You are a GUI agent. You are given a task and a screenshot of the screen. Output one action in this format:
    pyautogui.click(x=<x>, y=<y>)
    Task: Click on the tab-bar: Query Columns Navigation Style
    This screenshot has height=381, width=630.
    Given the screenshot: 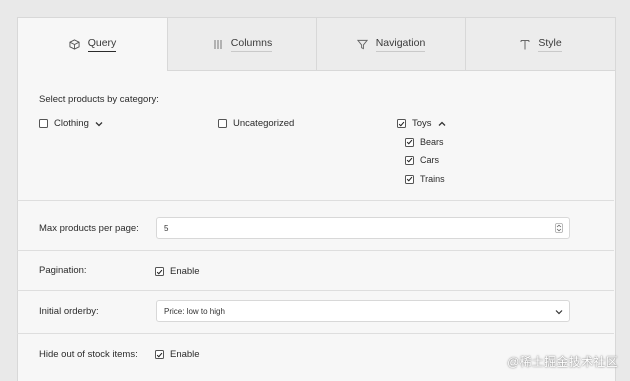 What is the action you would take?
    pyautogui.click(x=316, y=44)
    